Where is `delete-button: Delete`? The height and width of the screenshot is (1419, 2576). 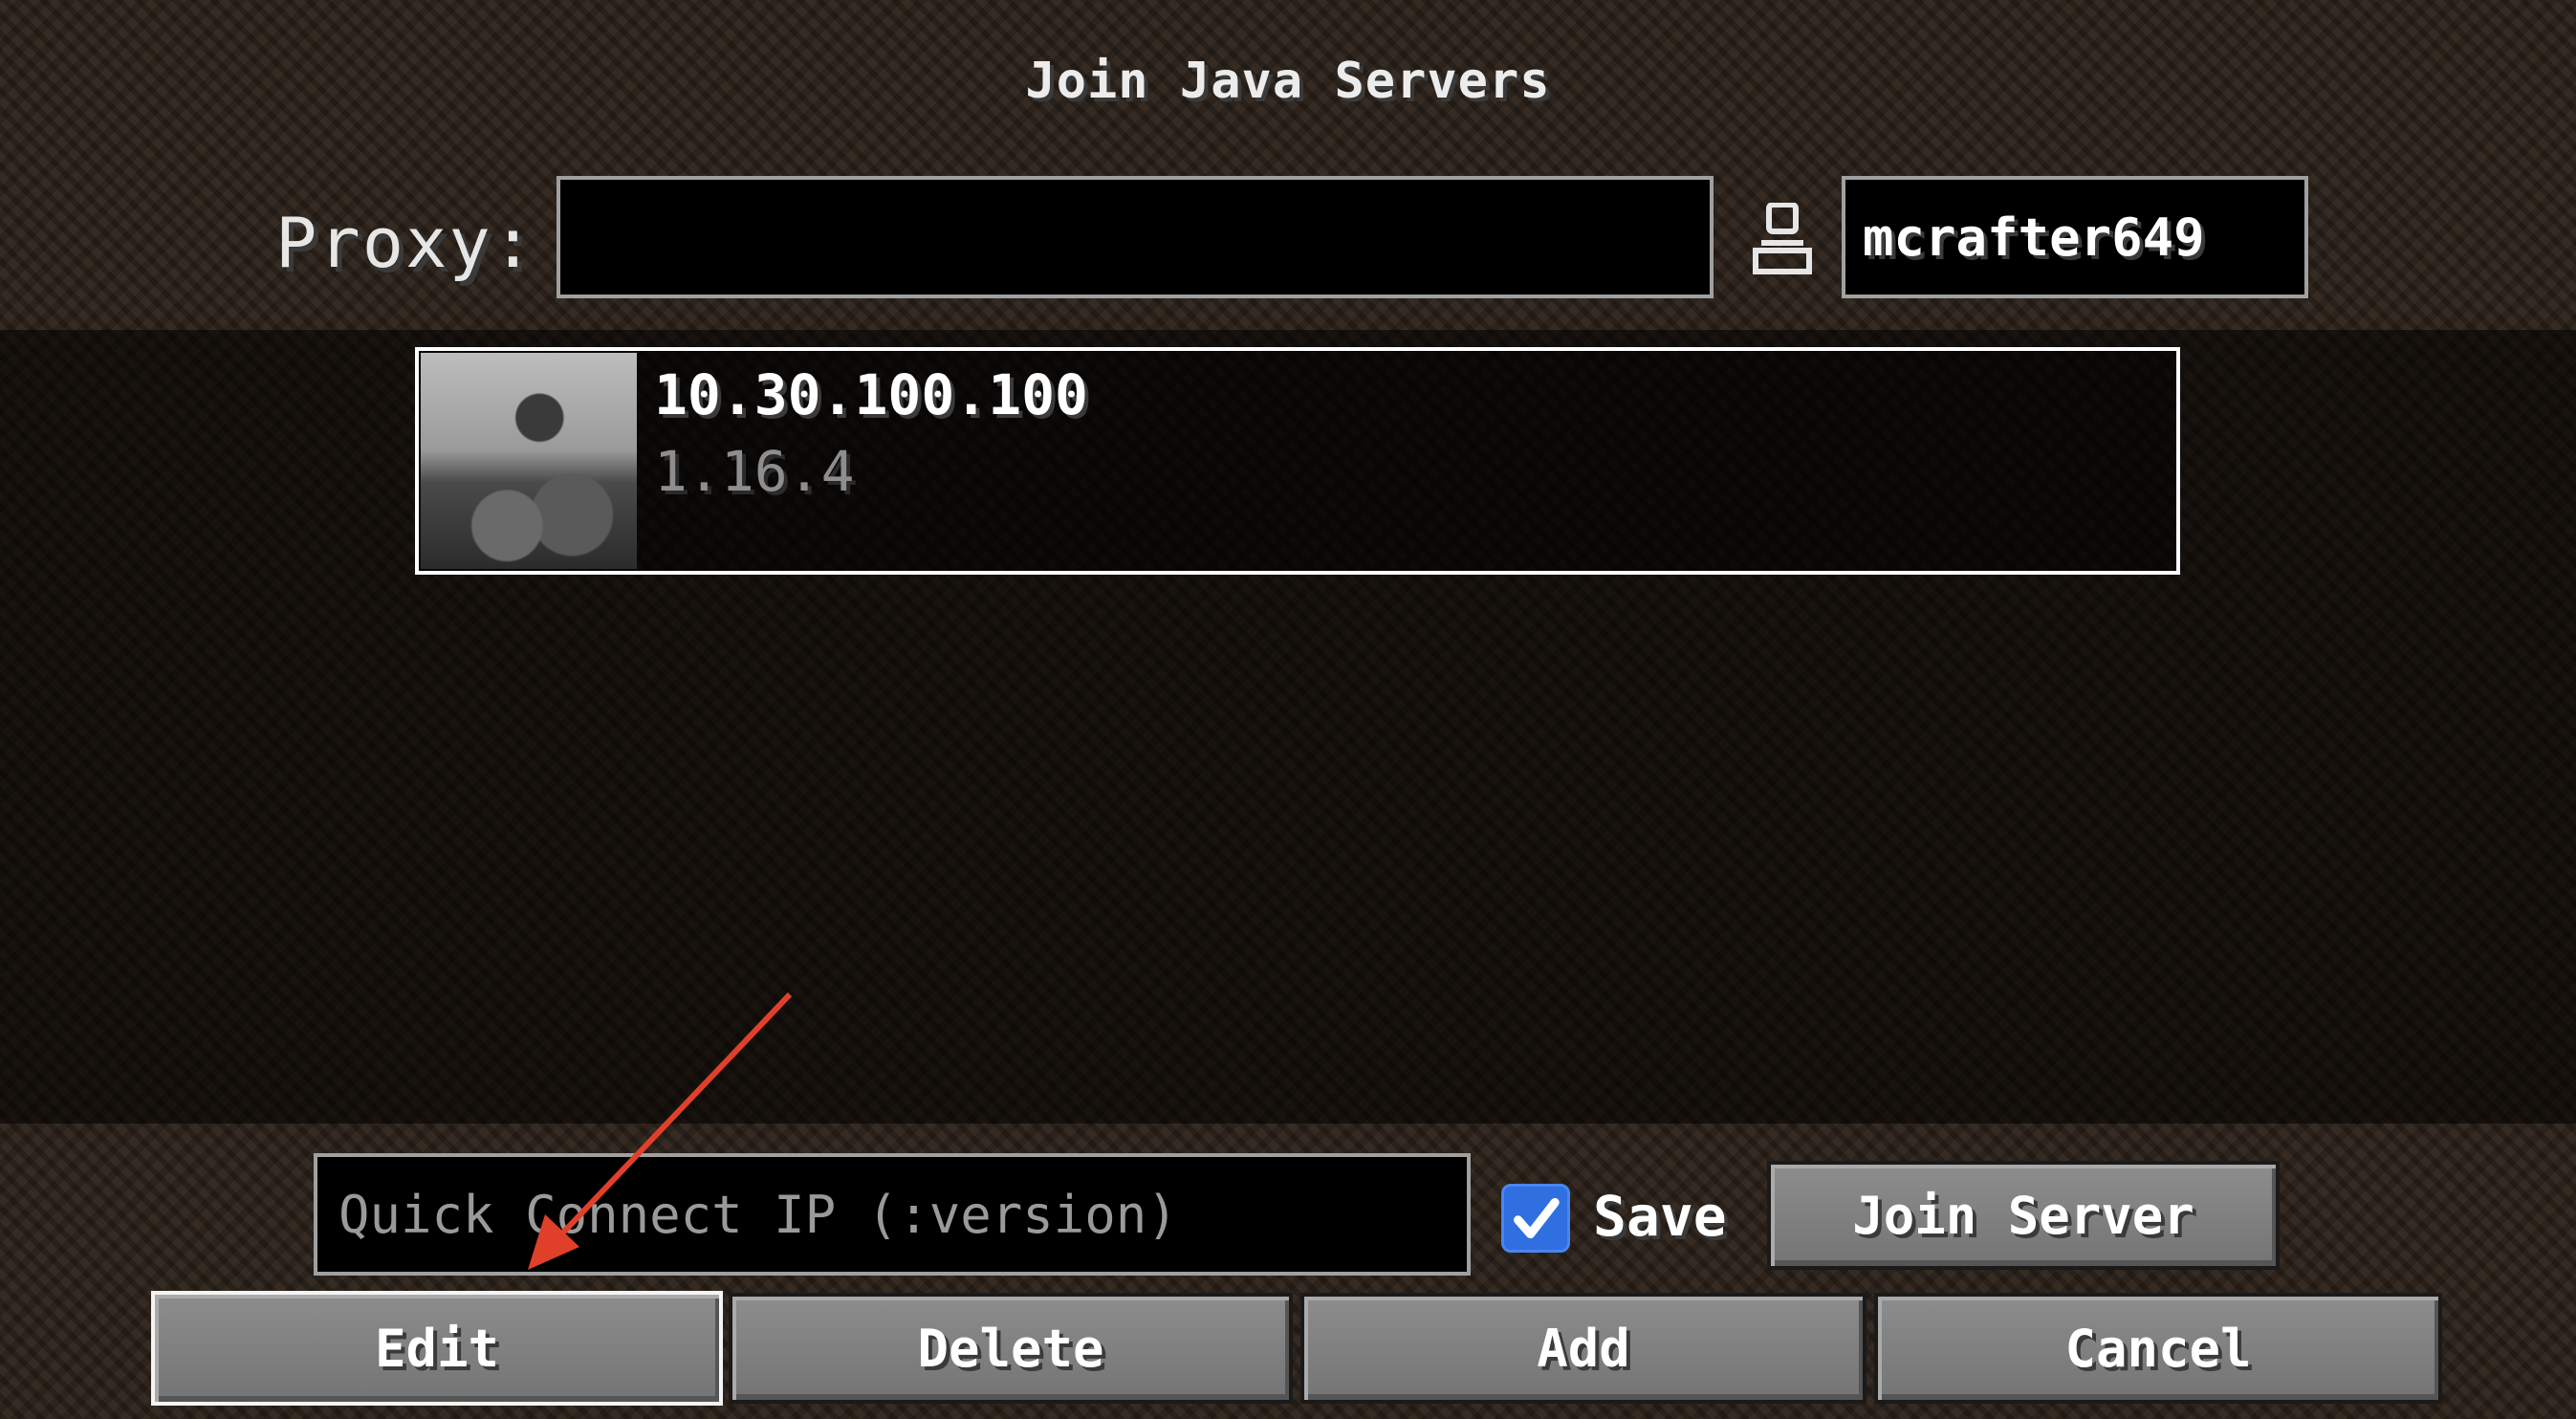
delete-button: Delete is located at coordinates (1011, 1348).